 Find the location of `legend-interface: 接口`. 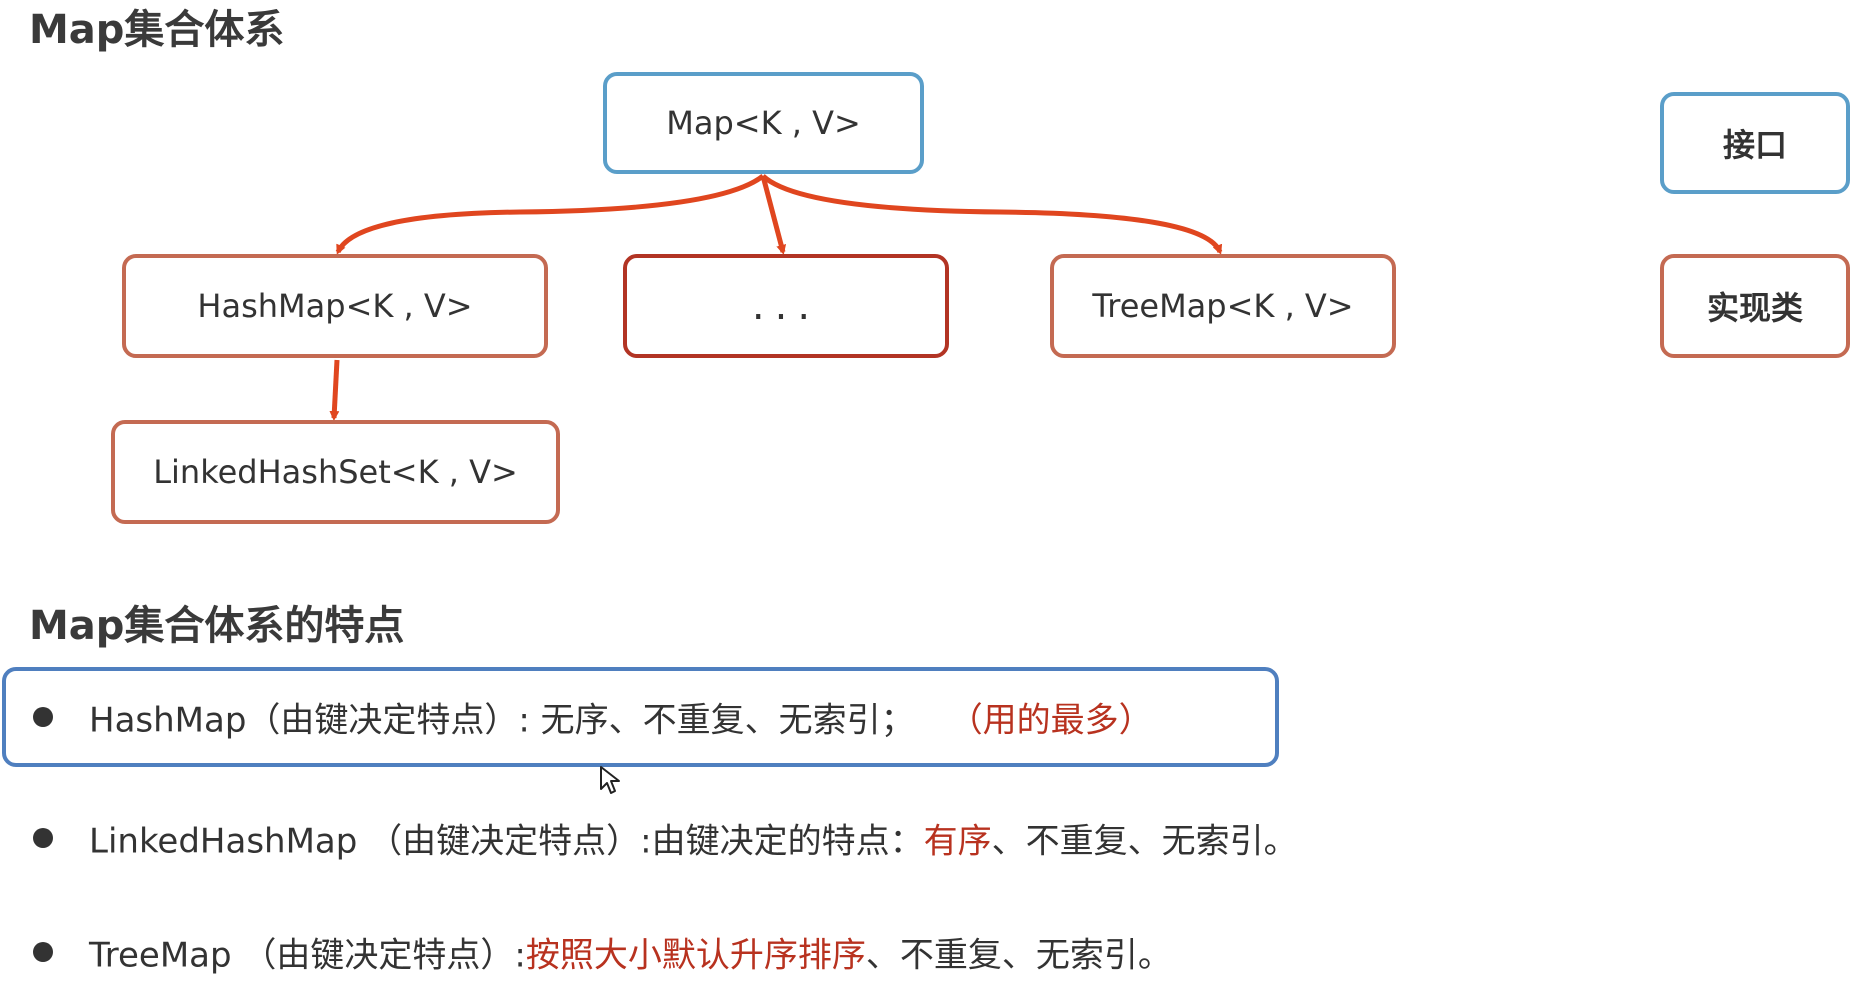

legend-interface: 接口 is located at coordinates (1755, 143).